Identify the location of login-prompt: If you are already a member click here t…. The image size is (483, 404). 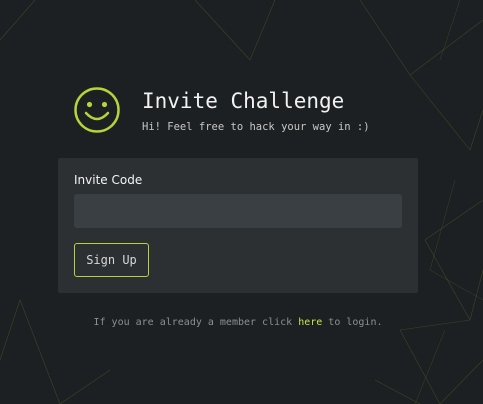
(238, 323).